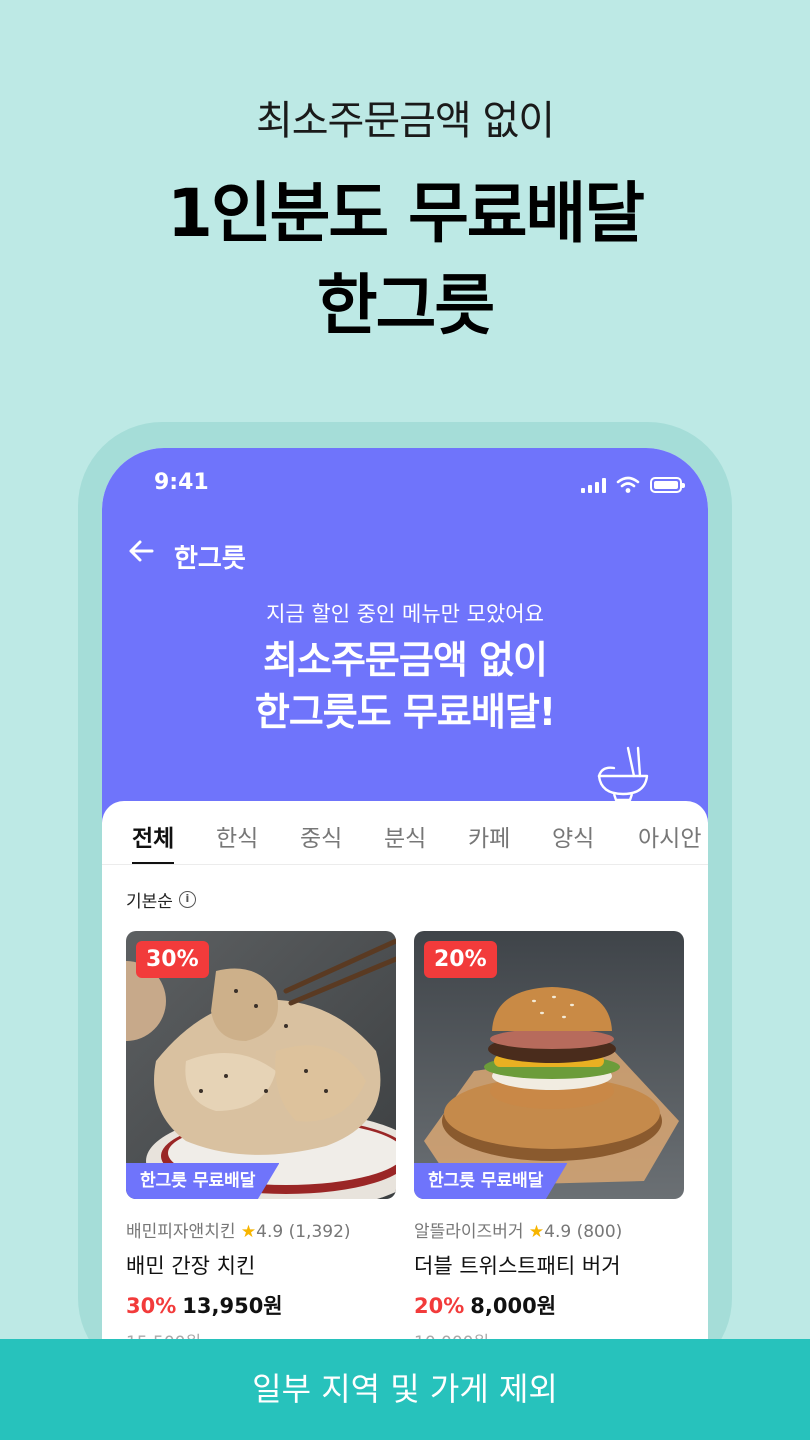 This screenshot has height=1440, width=810. Describe the element at coordinates (513, 1306) in the screenshot. I see `sale-price: 8,000원` at that location.